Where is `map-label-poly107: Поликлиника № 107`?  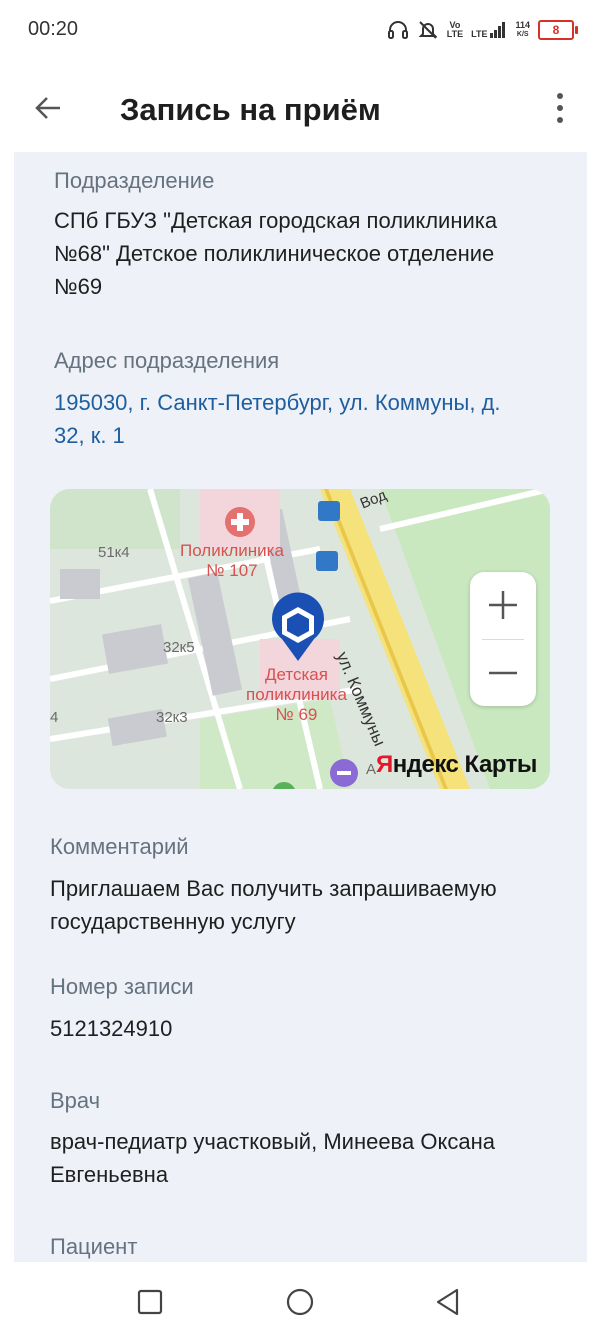
map-label-poly107: Поликлиника № 107 is located at coordinates (232, 560).